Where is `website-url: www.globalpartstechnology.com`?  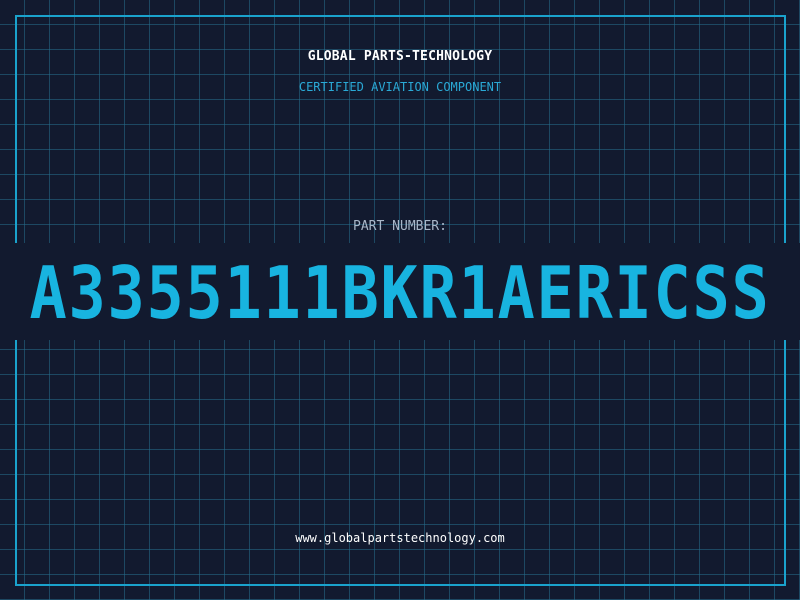
website-url: www.globalpartstechnology.com is located at coordinates (400, 538).